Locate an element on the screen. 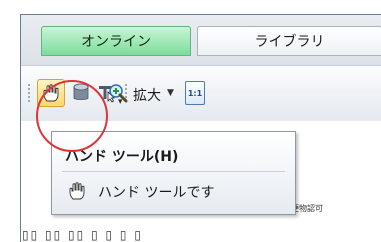 The width and height of the screenshot is (381, 242). tooltip-divider is located at coordinates (173, 171).